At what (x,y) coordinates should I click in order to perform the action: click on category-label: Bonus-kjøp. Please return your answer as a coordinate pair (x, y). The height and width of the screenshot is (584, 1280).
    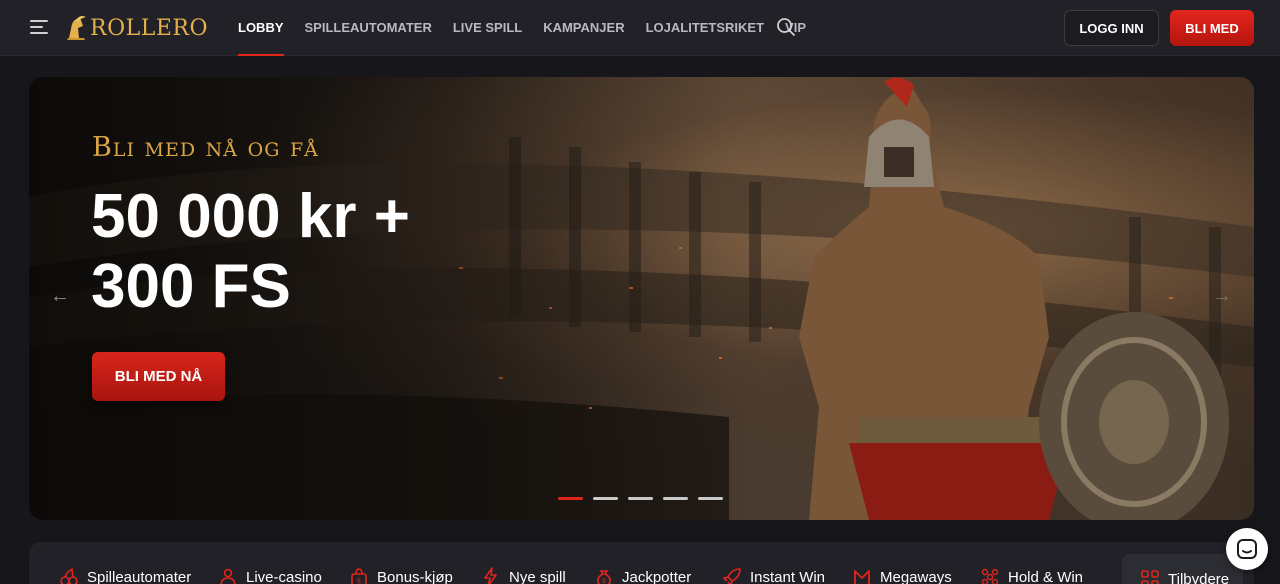
    Looking at the image, I should click on (415, 576).